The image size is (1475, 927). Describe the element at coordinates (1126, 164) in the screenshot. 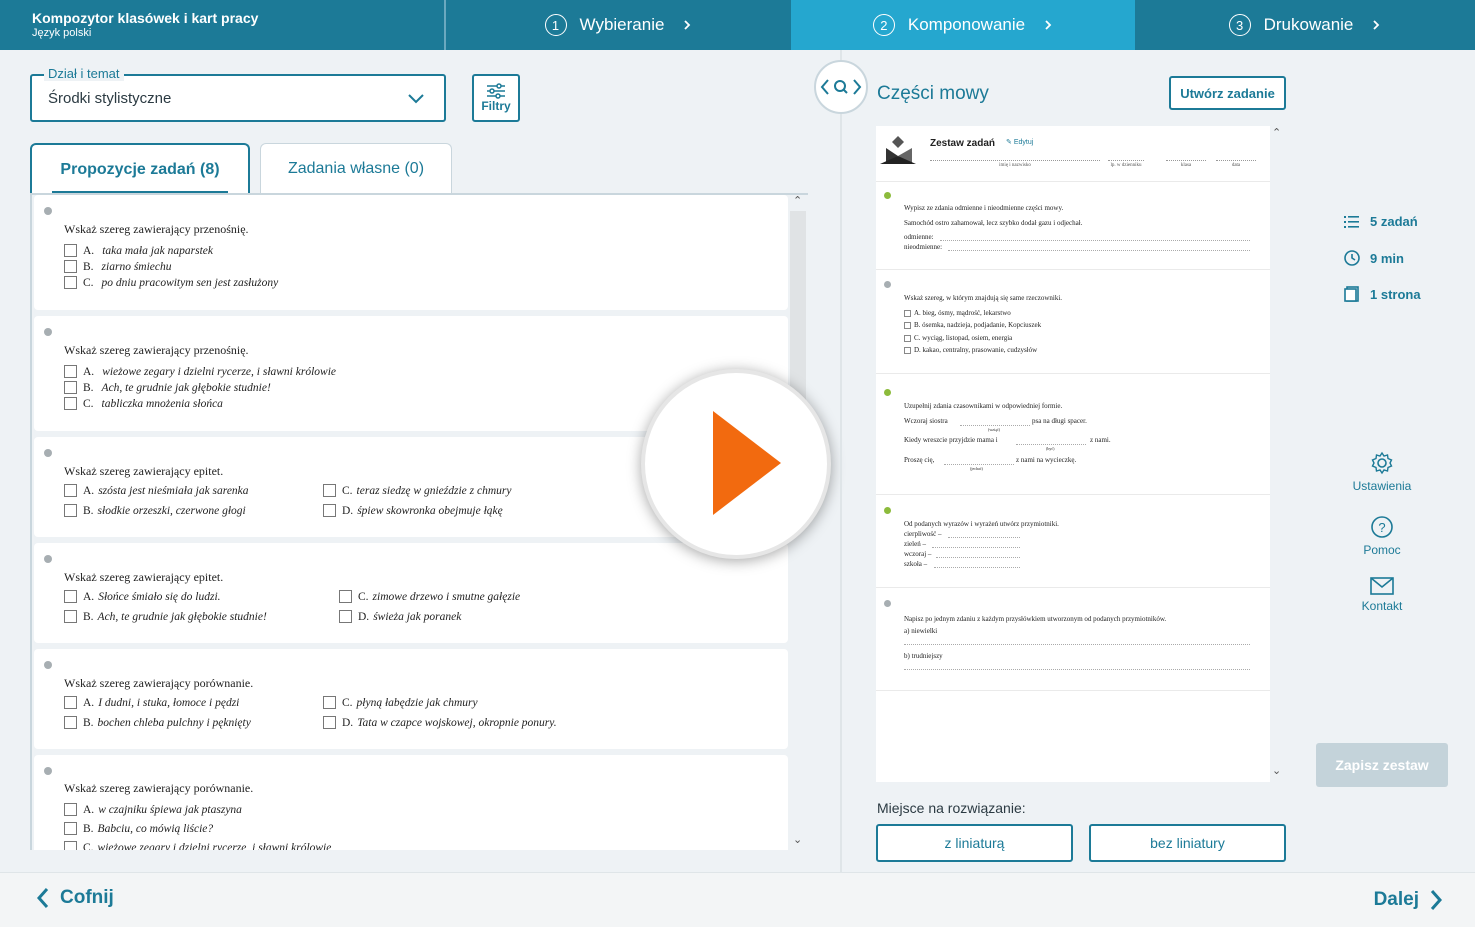

I see `field-number: lp. w dzienniku` at that location.